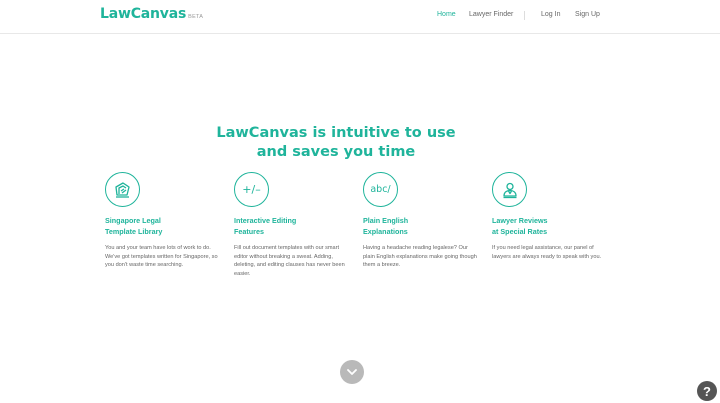 The height and width of the screenshot is (403, 720). Describe the element at coordinates (249, 231) in the screenshot. I see `feature-title-line-2: Features` at that location.